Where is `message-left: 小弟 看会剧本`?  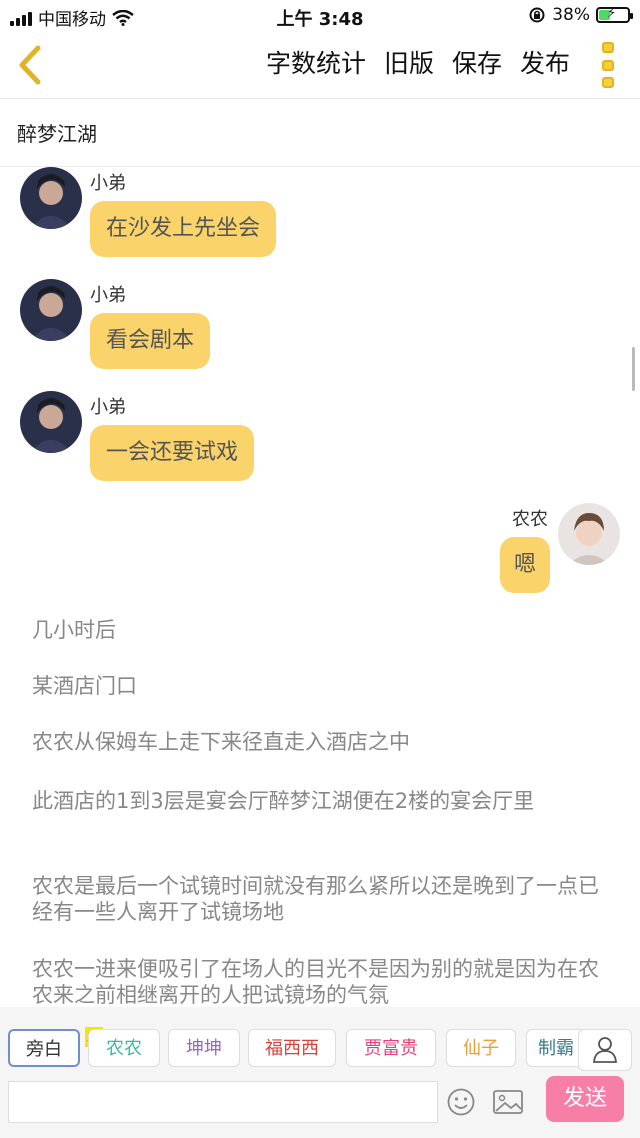
message-left: 小弟 看会剧本 is located at coordinates (115, 324).